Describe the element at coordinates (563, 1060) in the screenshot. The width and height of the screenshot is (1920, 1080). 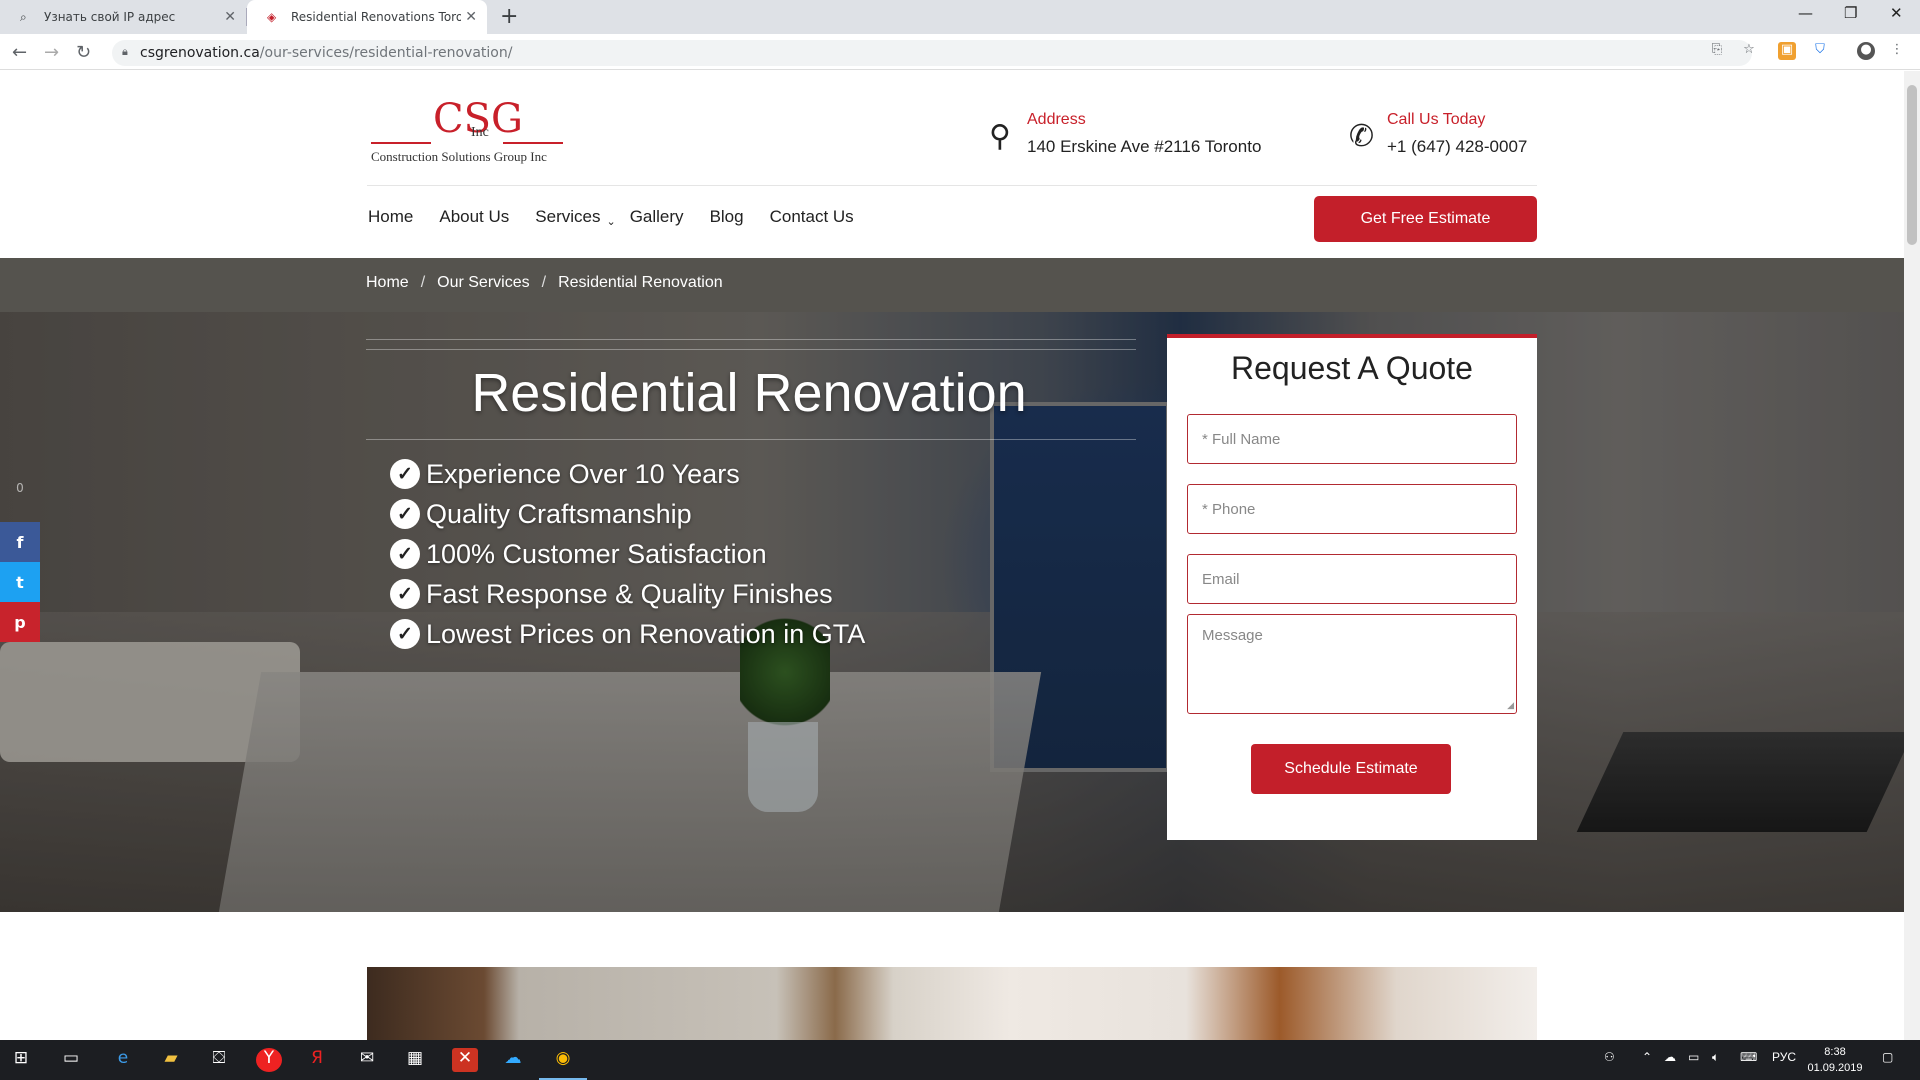
I see `chrome-icon: ◉` at that location.